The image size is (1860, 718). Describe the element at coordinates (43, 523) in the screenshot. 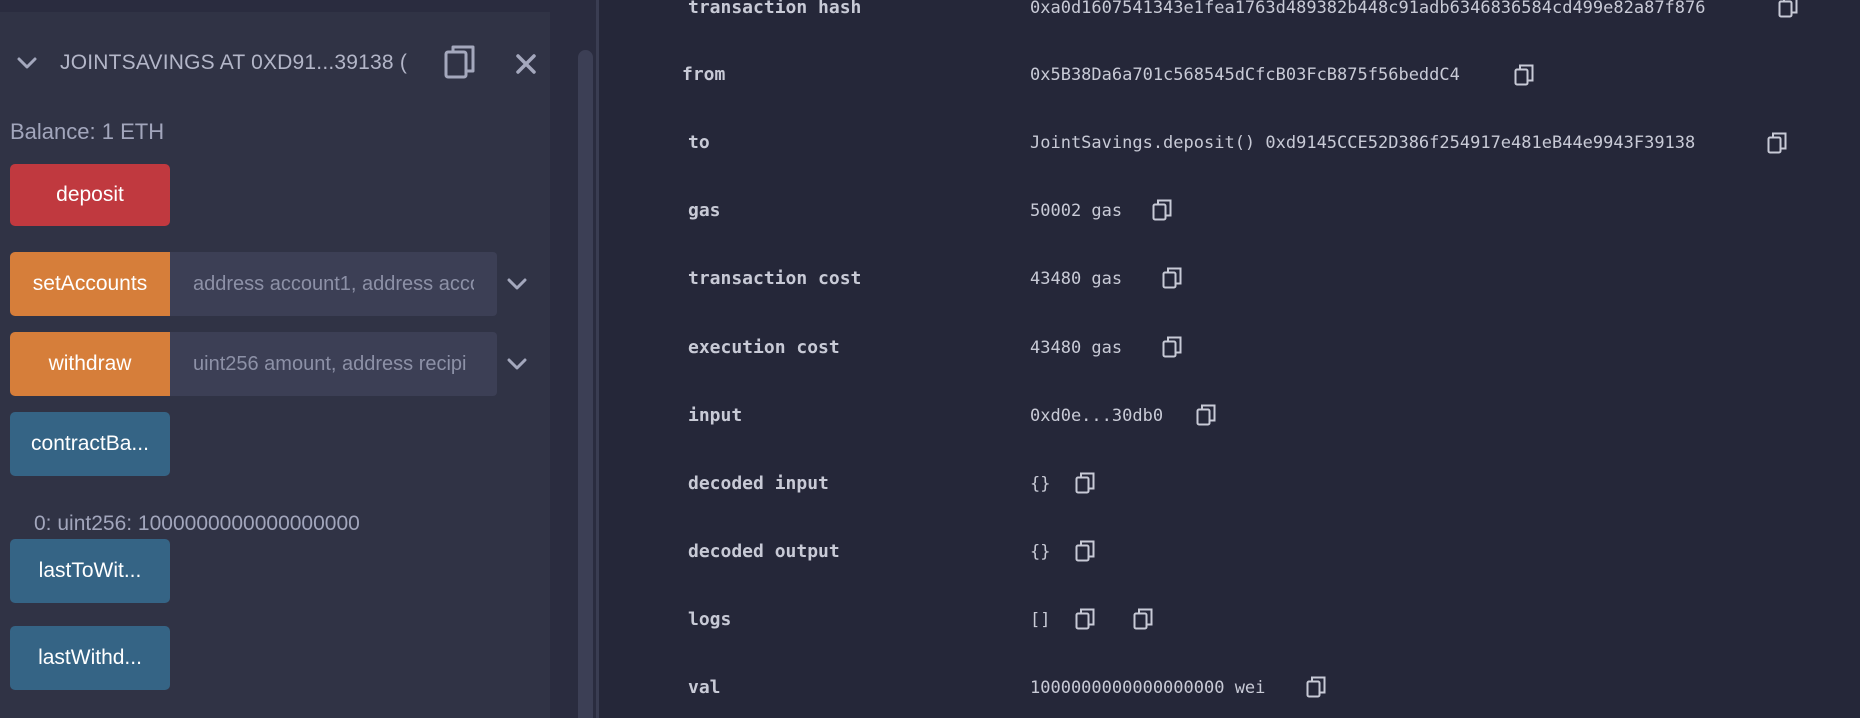

I see `result-index: 0:` at that location.